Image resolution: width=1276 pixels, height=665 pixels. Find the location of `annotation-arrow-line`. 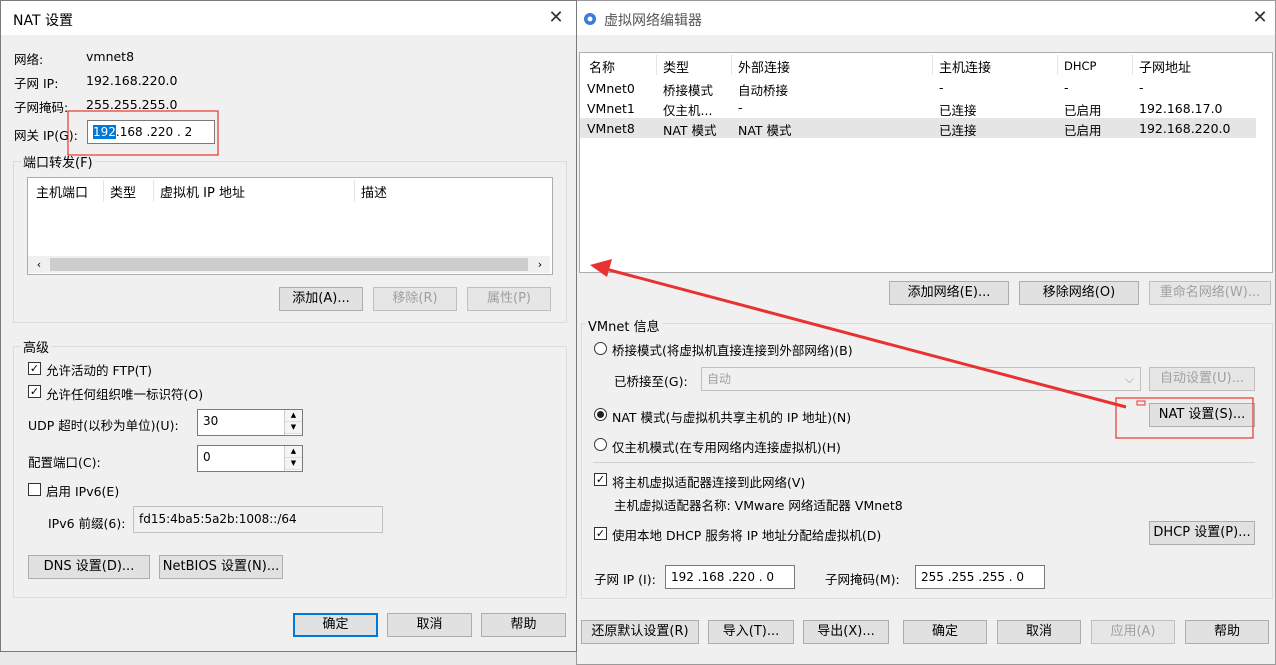

annotation-arrow-line is located at coordinates (864, 337).